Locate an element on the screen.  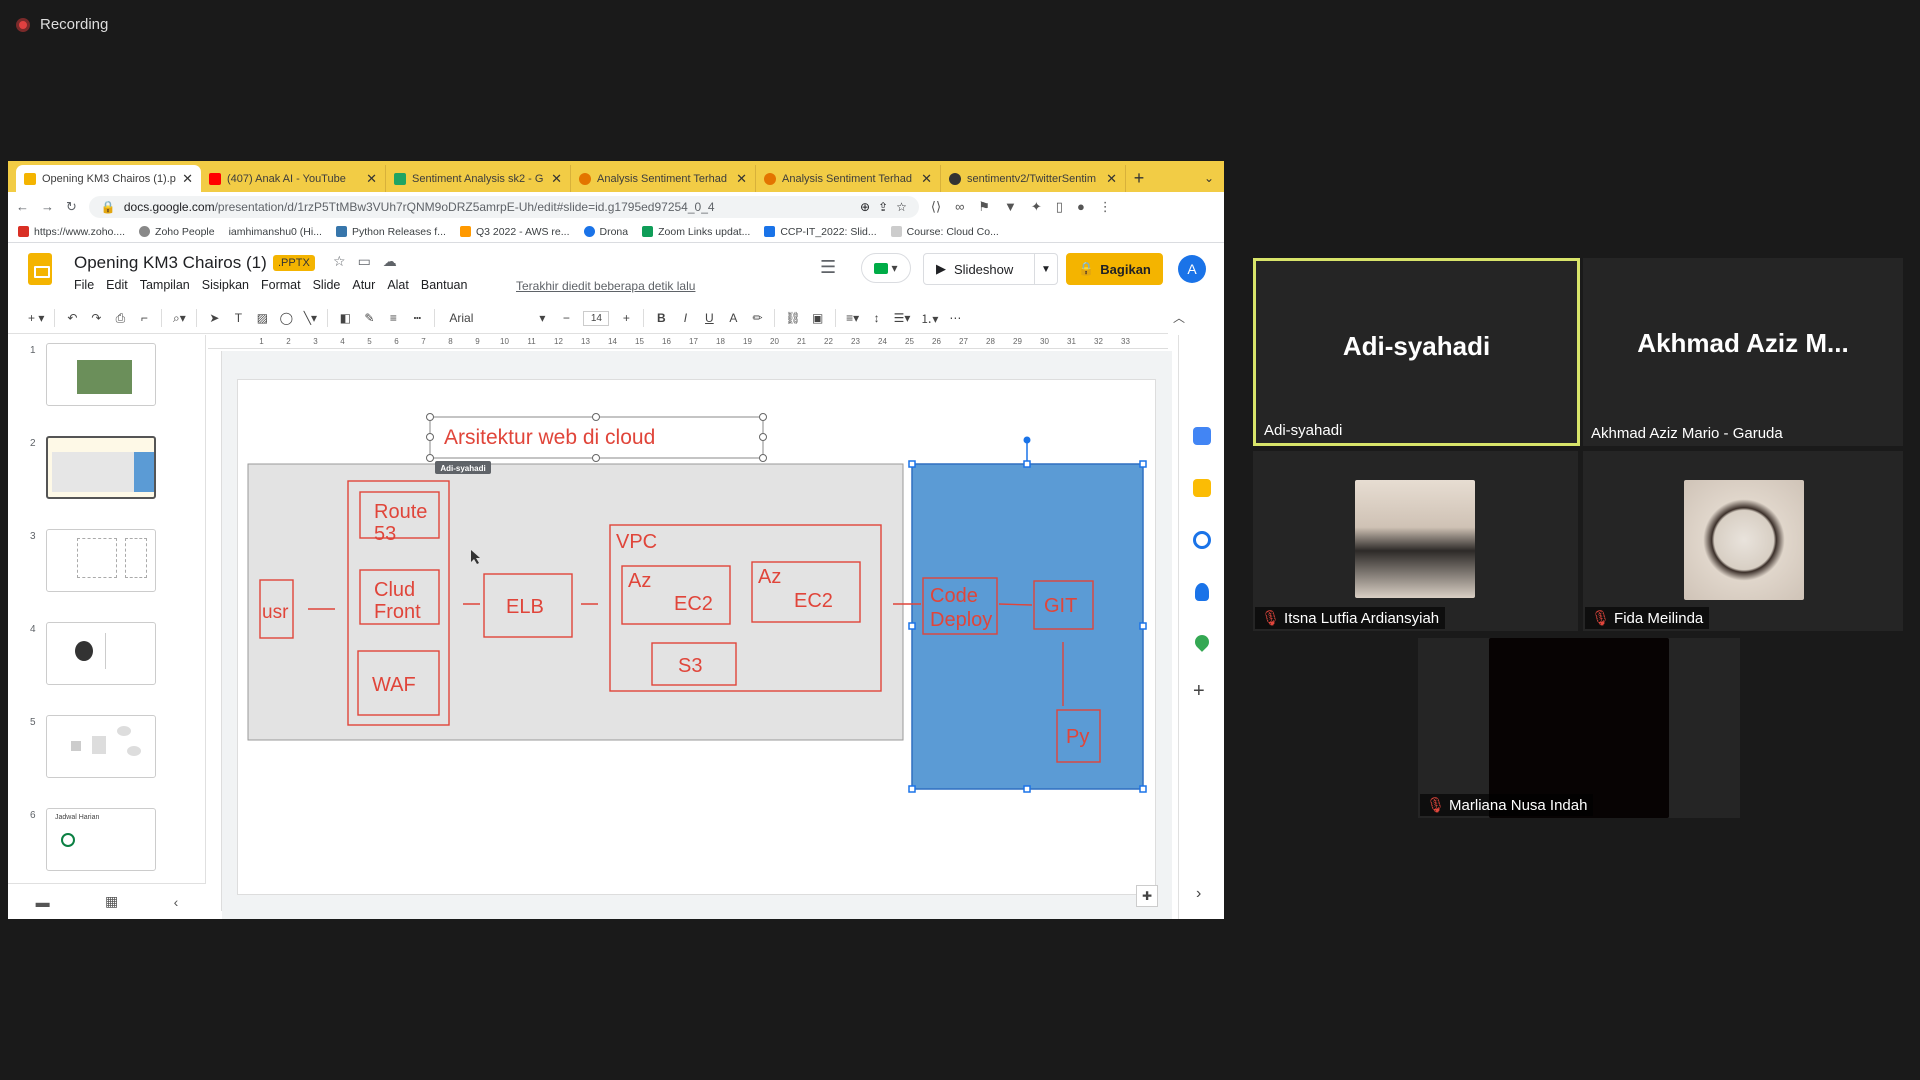
more-icon: ⋮ is located at coordinates (1105, 207).